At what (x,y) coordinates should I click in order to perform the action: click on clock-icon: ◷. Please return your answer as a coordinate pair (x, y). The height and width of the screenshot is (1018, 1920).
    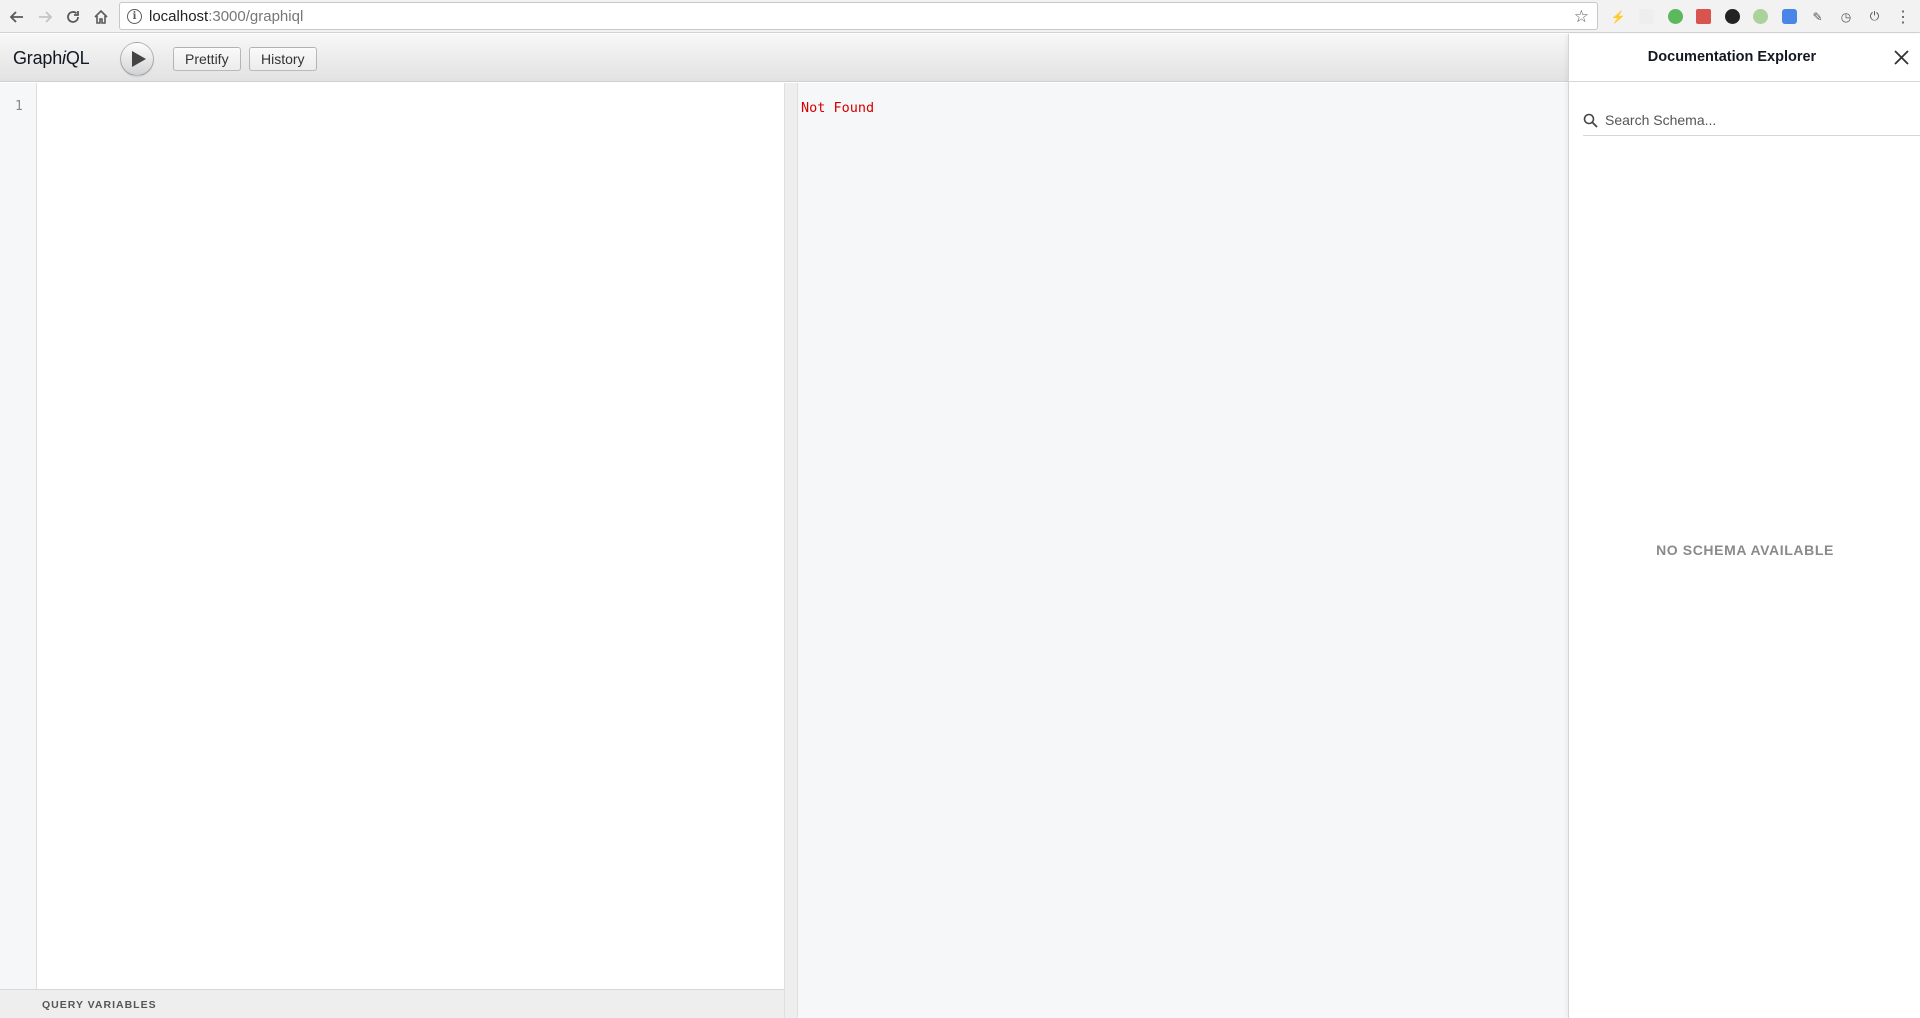
    Looking at the image, I should click on (1846, 17).